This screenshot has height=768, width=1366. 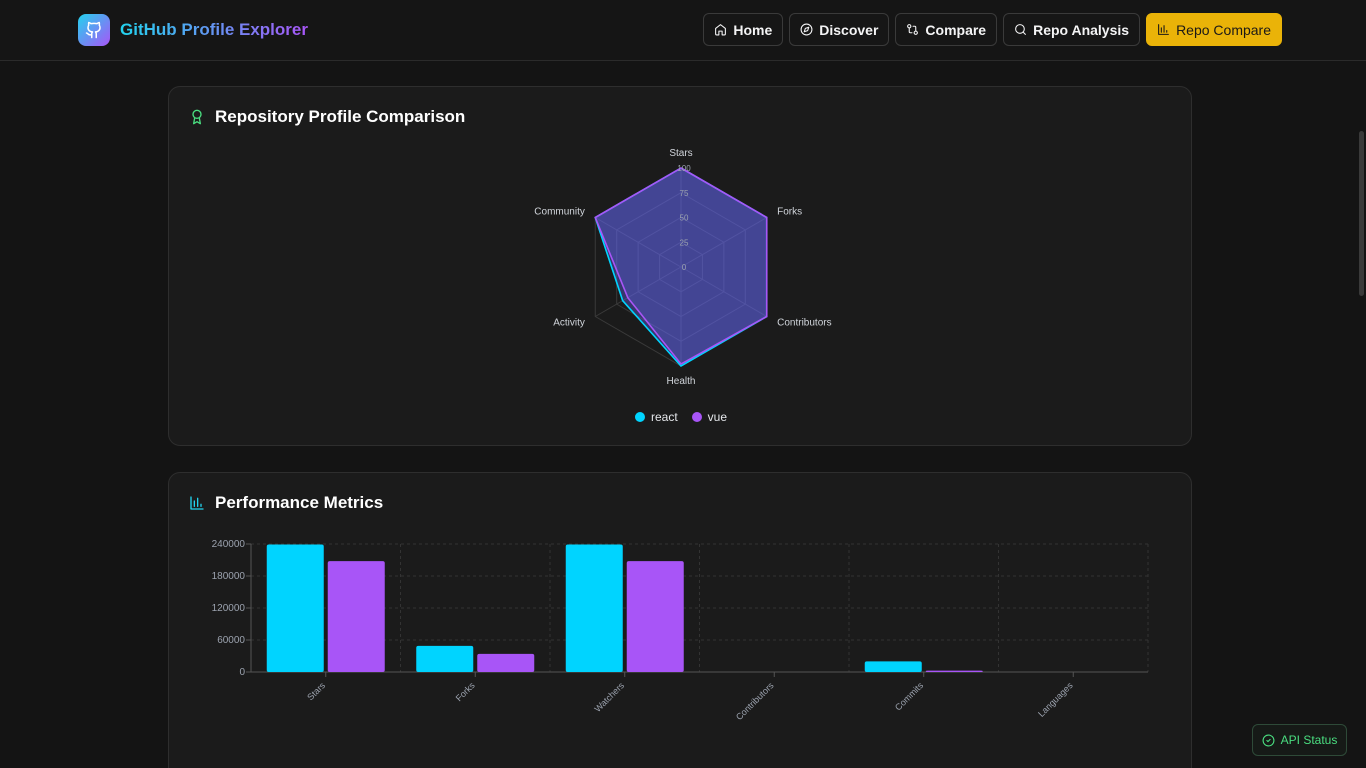 I want to click on bar-react-commits, so click(x=893, y=666).